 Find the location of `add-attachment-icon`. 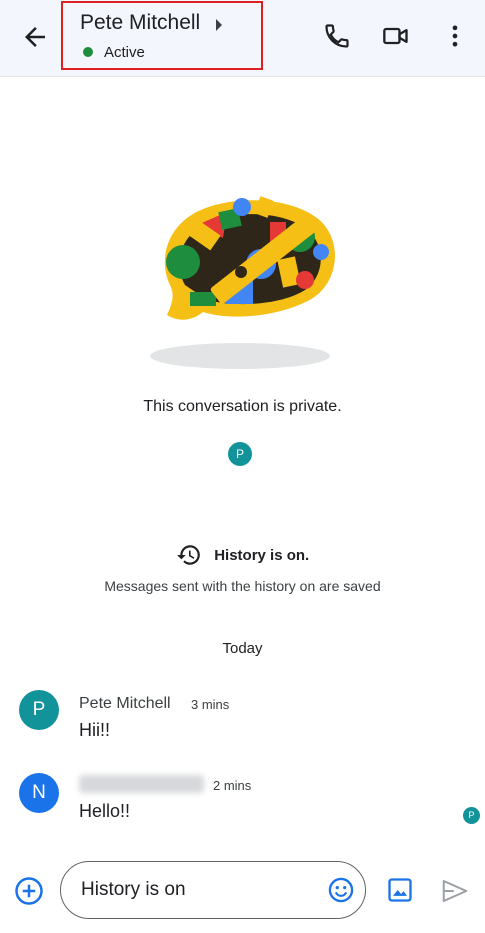

add-attachment-icon is located at coordinates (29, 891).